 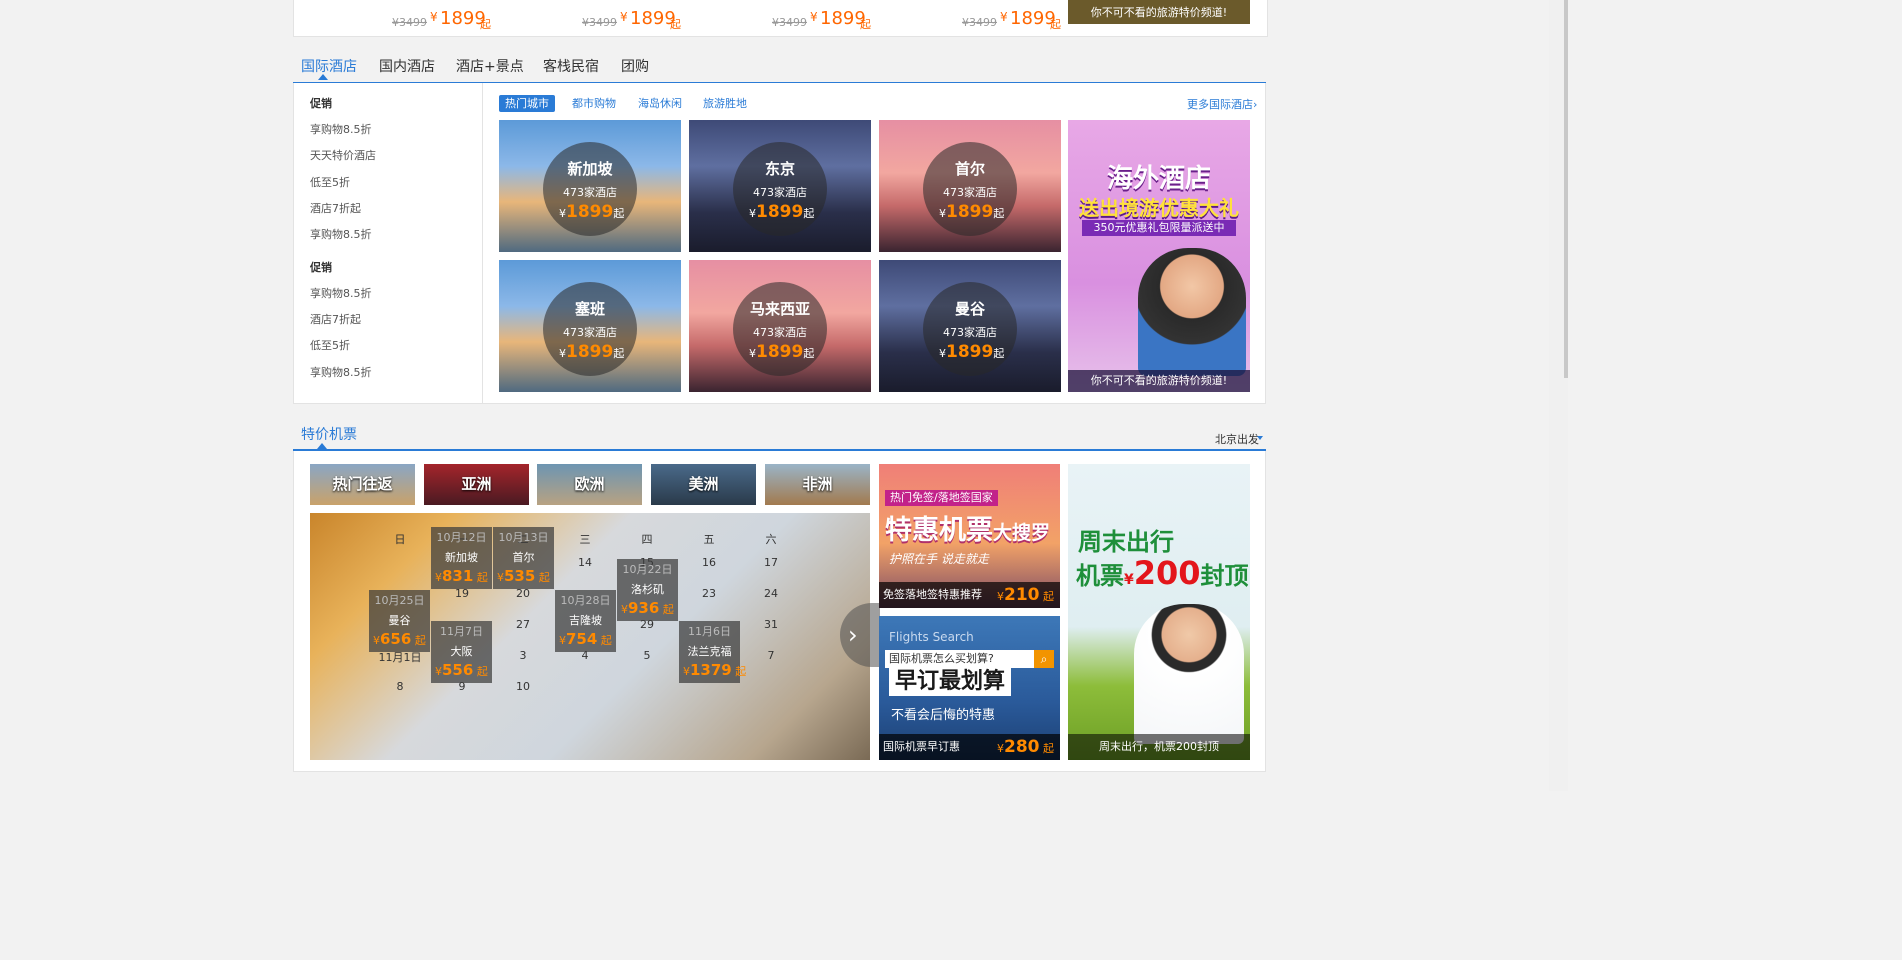 I want to click on subtab-shopping: 都市购物, so click(x=594, y=103).